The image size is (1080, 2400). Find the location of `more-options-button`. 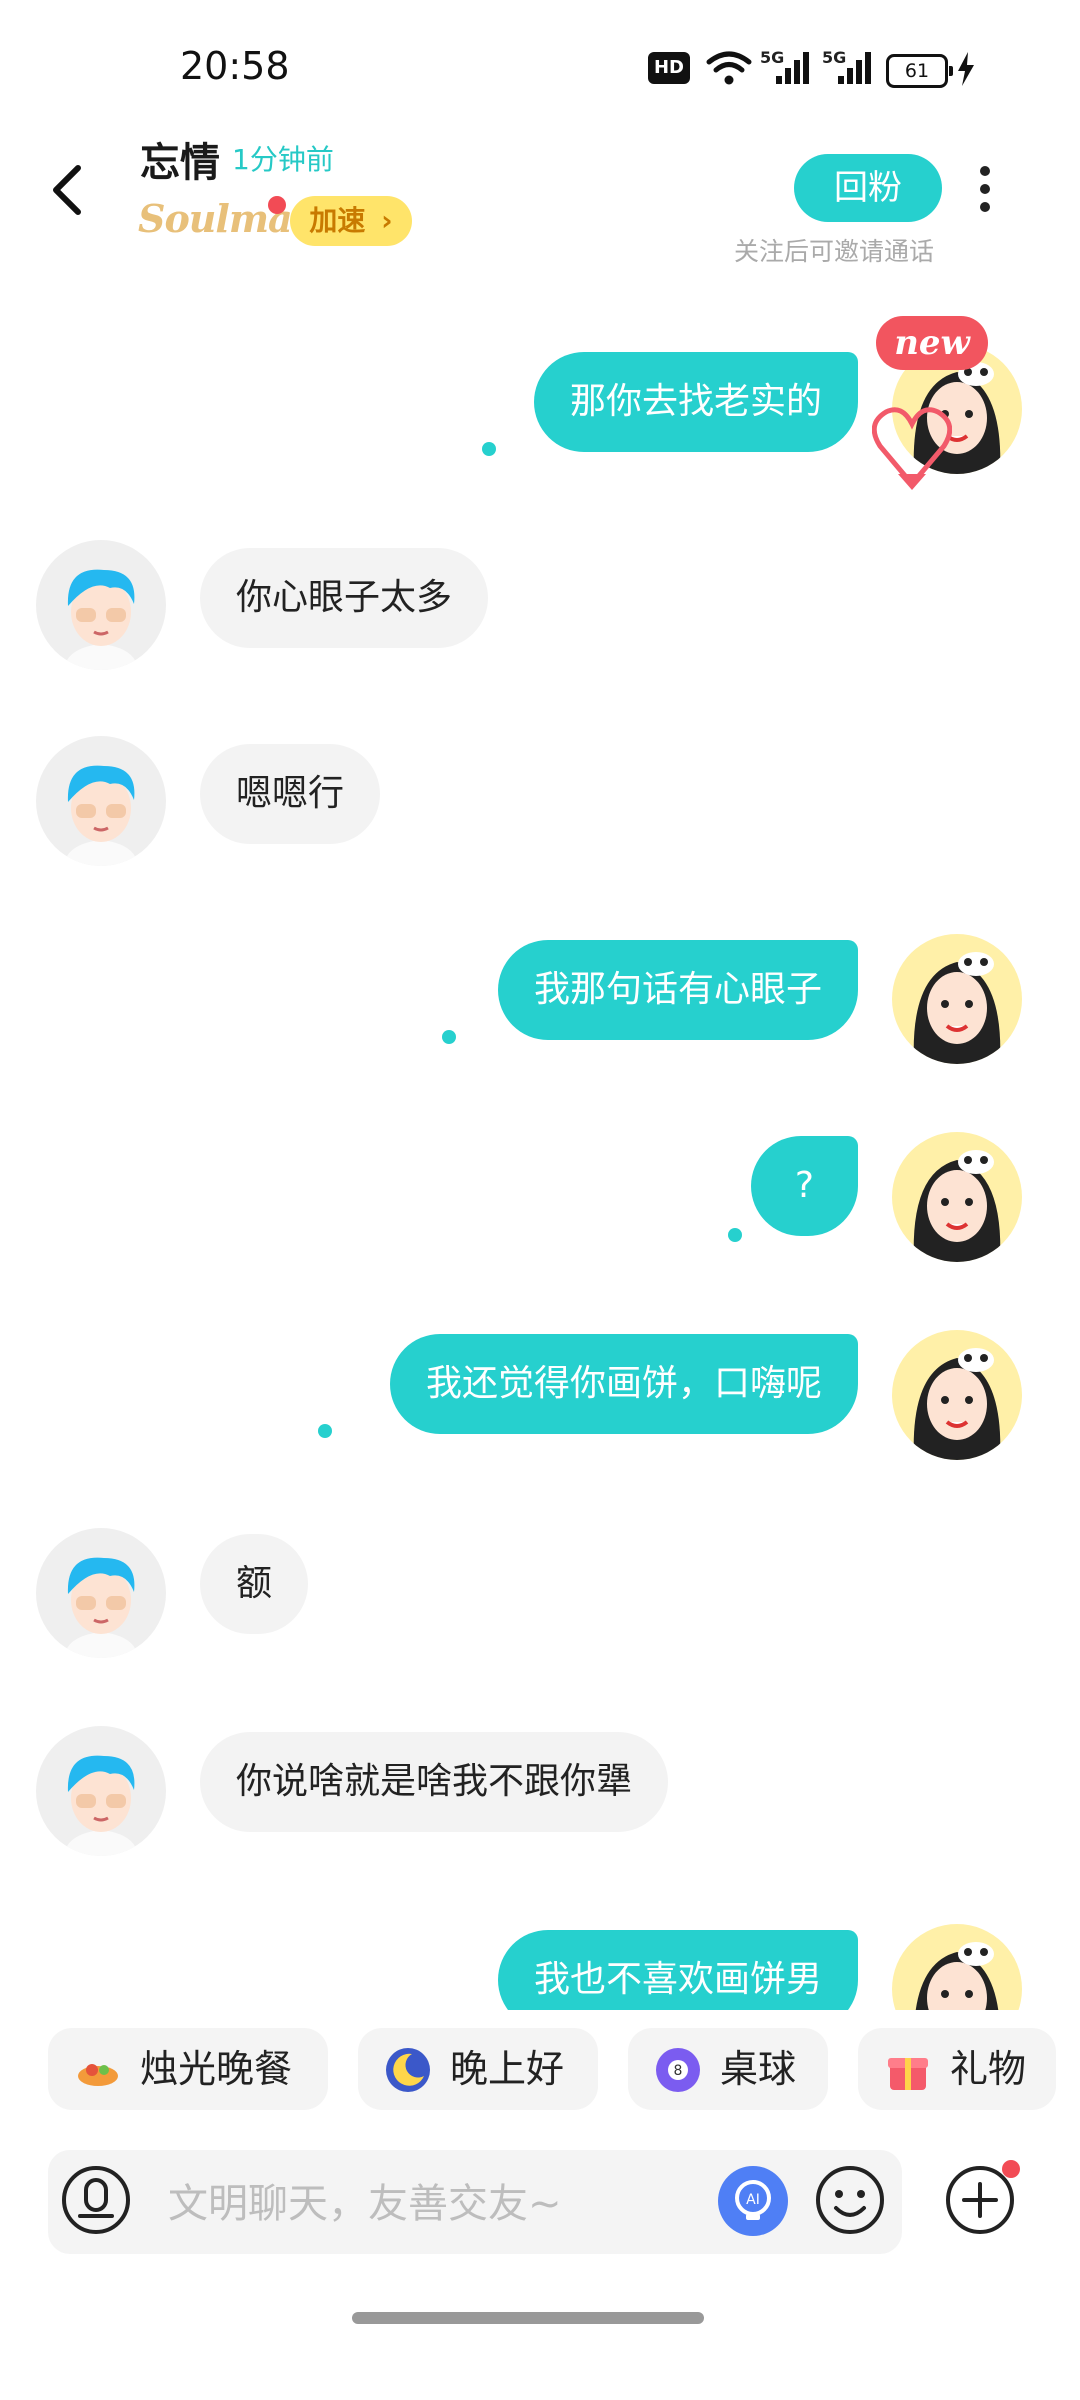

more-options-button is located at coordinates (985, 190).